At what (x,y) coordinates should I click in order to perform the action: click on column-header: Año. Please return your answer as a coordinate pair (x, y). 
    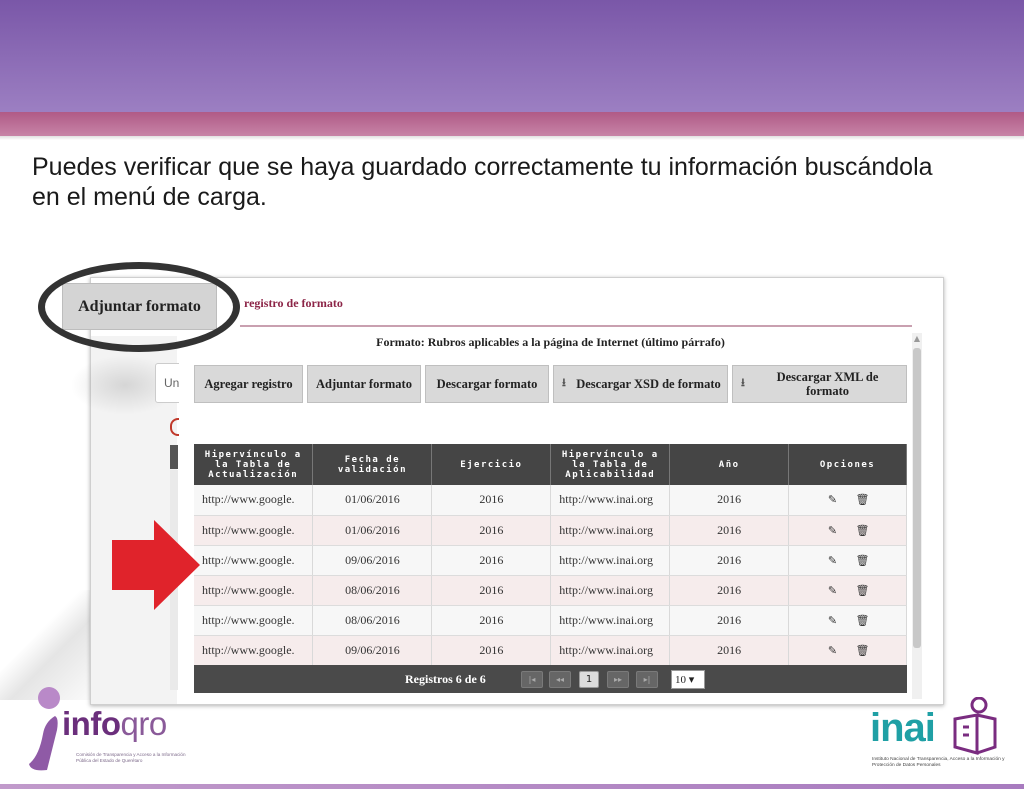
    Looking at the image, I should click on (729, 464).